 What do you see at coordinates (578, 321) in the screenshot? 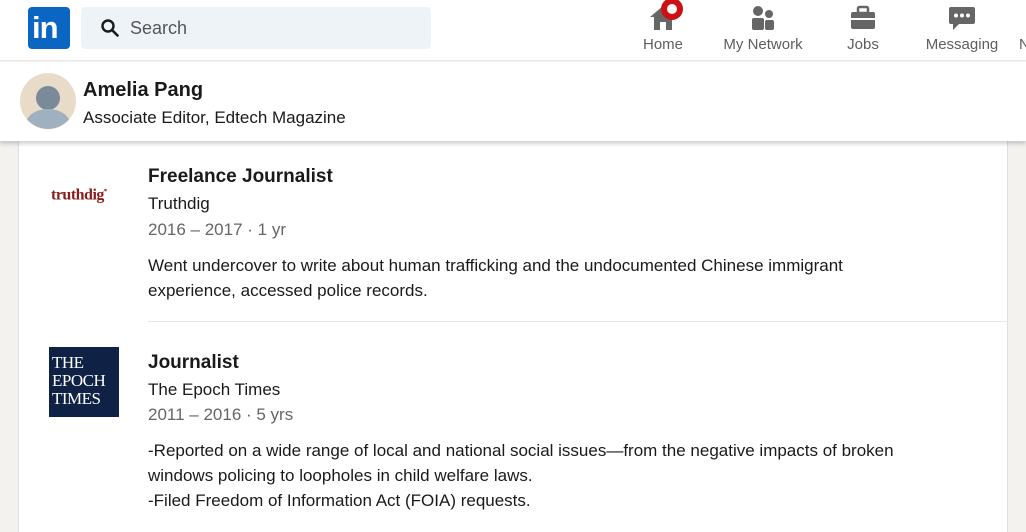
I see `divider` at bounding box center [578, 321].